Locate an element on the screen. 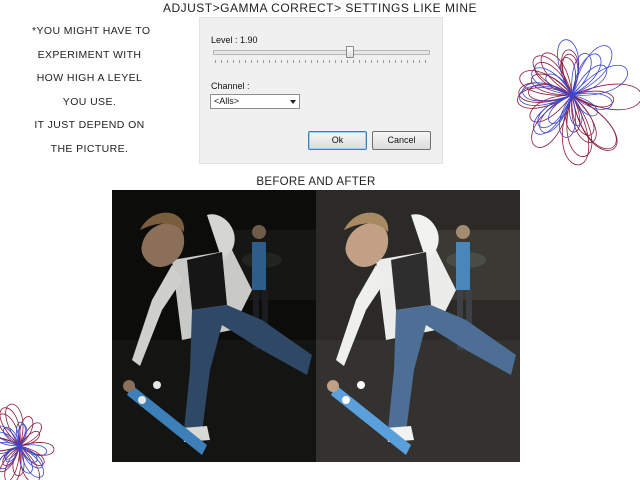  ok-button: Ok is located at coordinates (337, 140).